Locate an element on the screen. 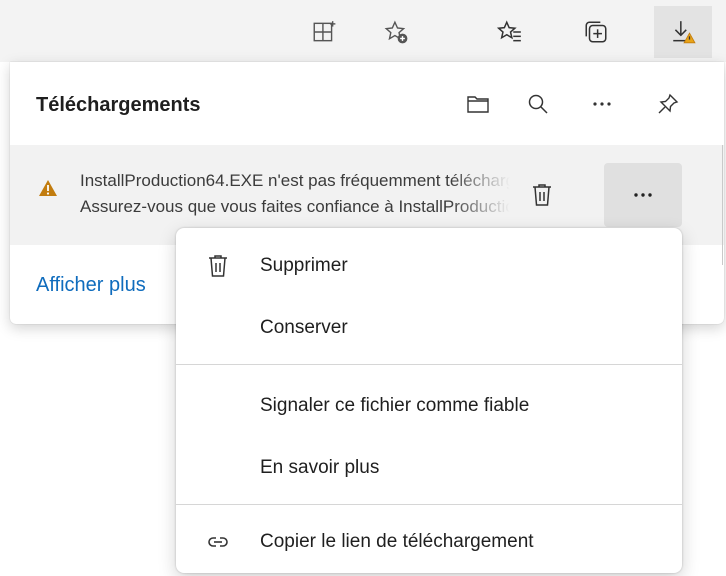 This screenshot has height=576, width=726. panel-title: Téléchargements is located at coordinates (118, 105).